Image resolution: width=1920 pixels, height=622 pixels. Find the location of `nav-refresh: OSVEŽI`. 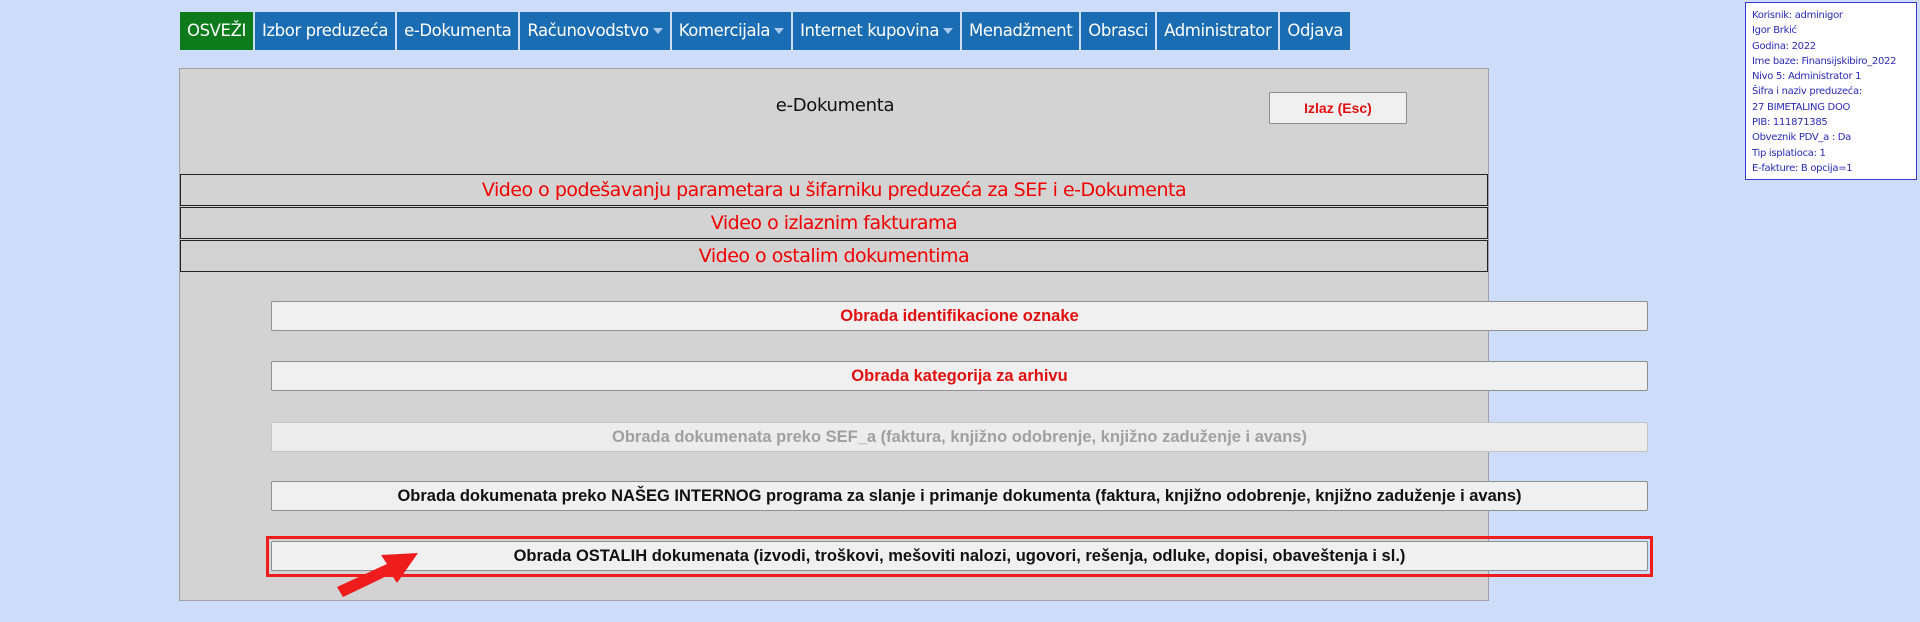

nav-refresh: OSVEŽI is located at coordinates (216, 31).